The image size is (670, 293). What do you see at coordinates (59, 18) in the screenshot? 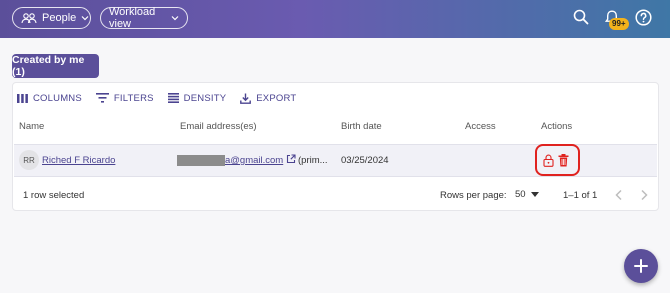
I see `people-label: People` at bounding box center [59, 18].